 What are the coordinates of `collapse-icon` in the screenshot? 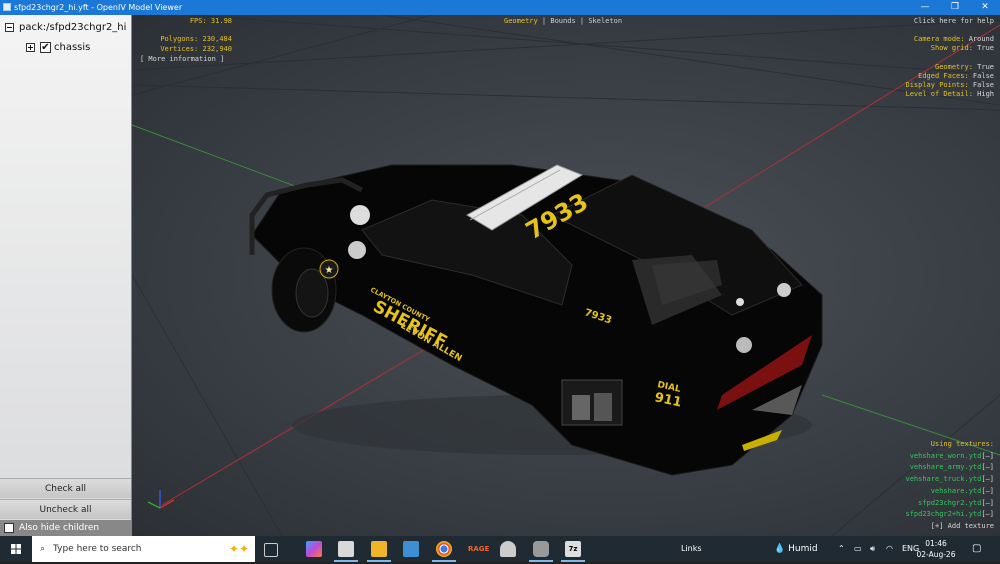 It's located at (9, 27).